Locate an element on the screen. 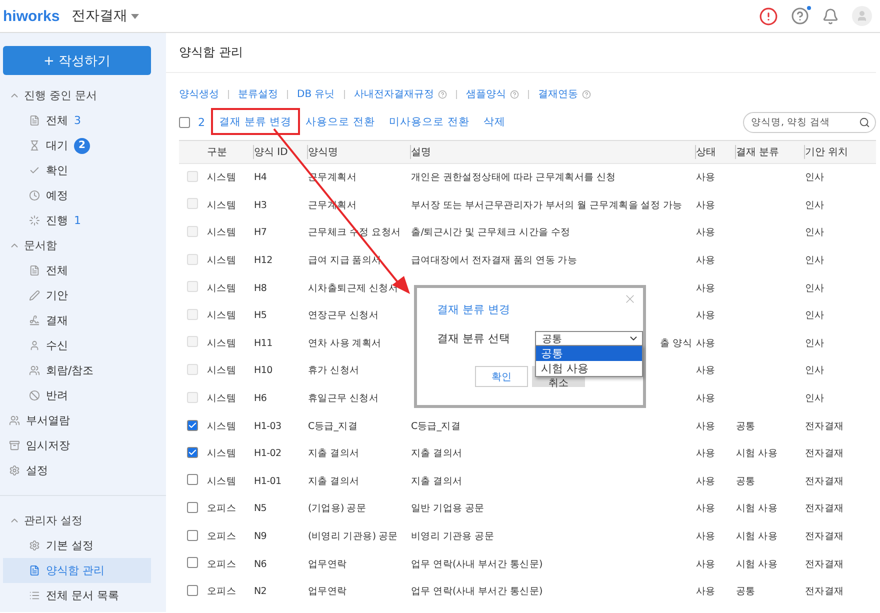  table-cell: 휴일근무 신청서 is located at coordinates (343, 399).